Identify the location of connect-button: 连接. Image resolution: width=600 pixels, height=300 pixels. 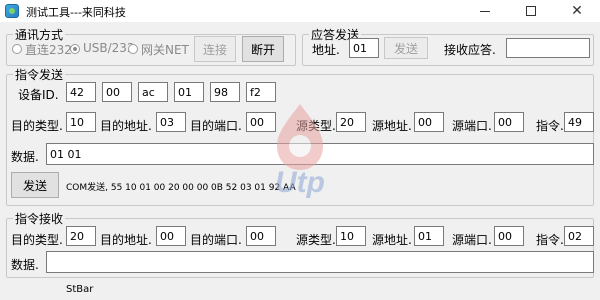
(215, 49).